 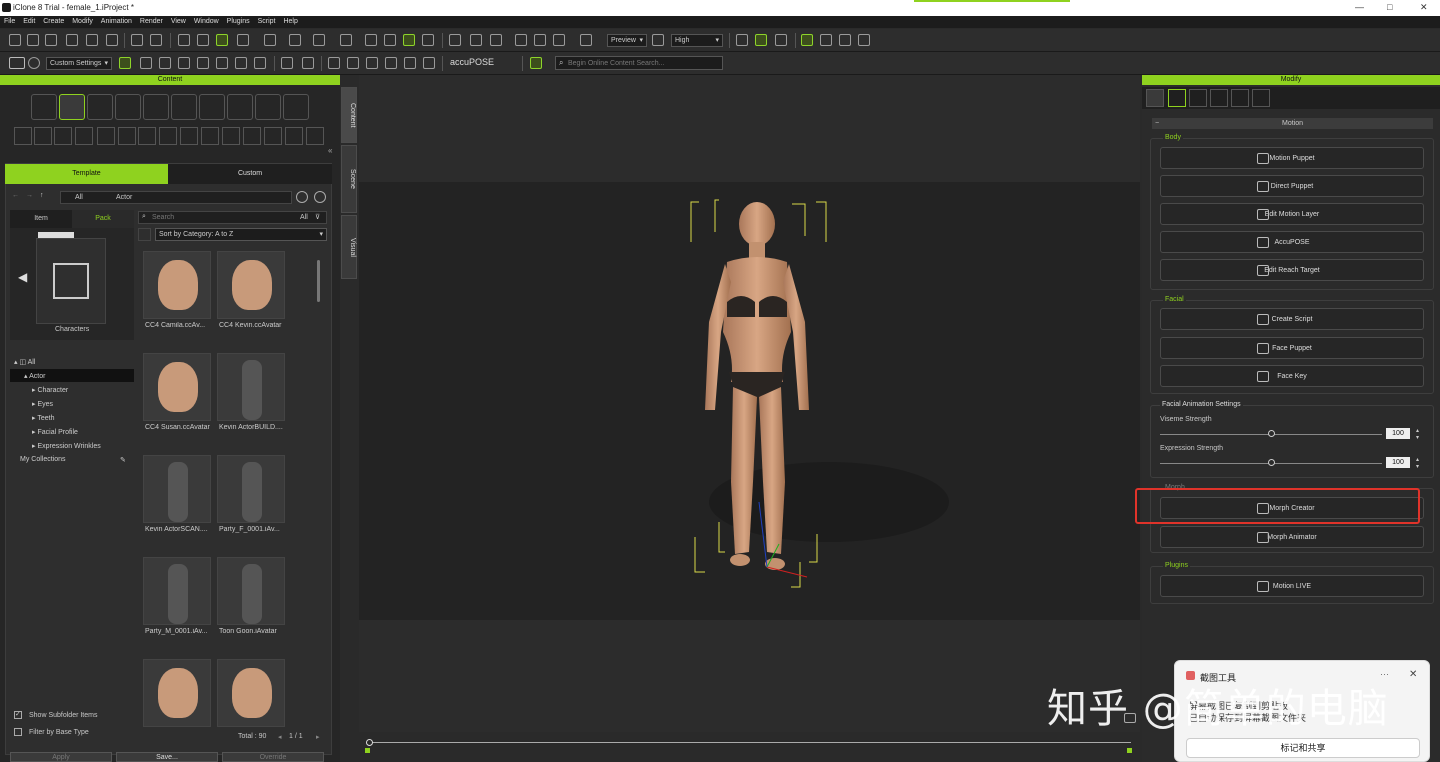 What do you see at coordinates (1219, 98) in the screenshot?
I see `face-icon` at bounding box center [1219, 98].